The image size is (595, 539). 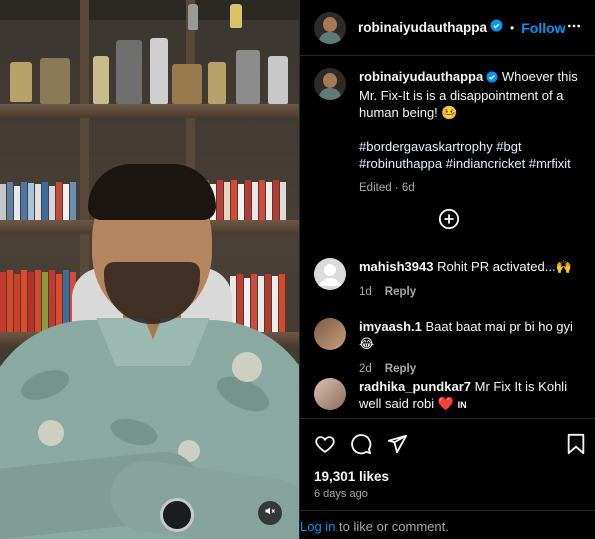 I want to click on login-link: Log in, so click(x=317, y=526).